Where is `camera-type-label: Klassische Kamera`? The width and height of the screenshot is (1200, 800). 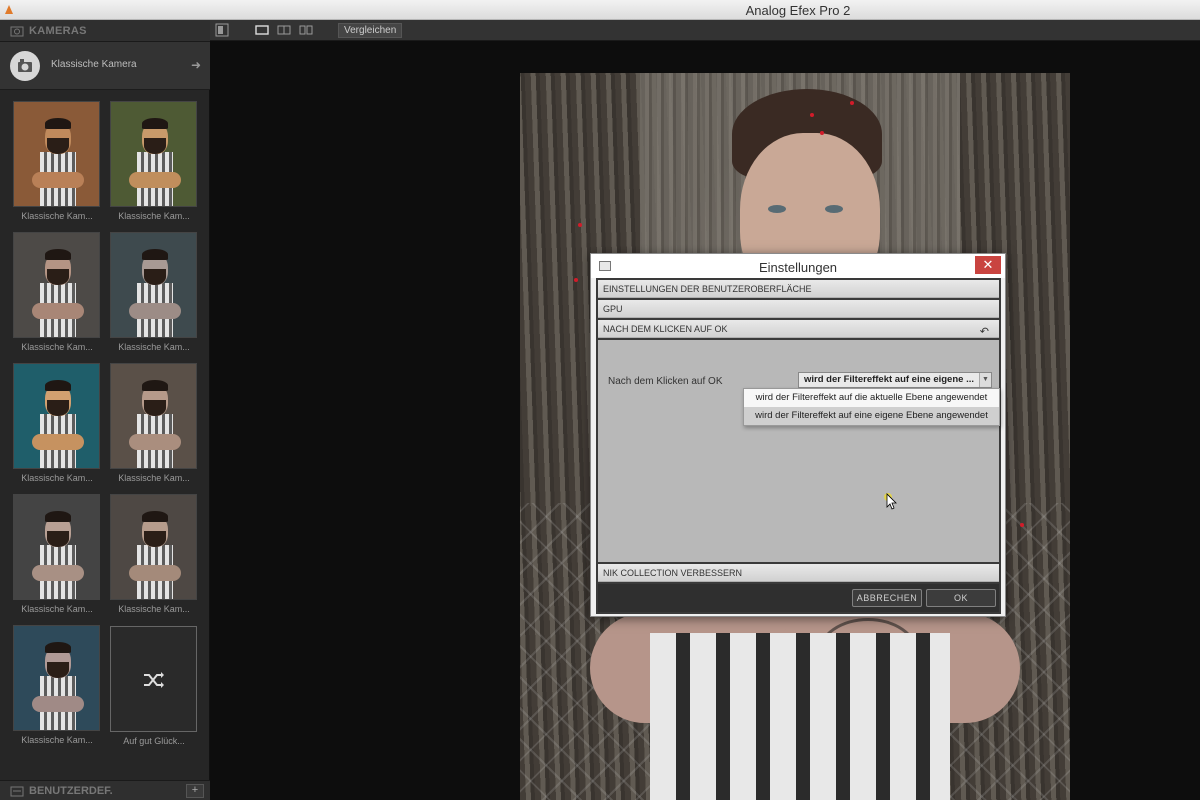
camera-type-label: Klassische Kamera is located at coordinates (94, 64).